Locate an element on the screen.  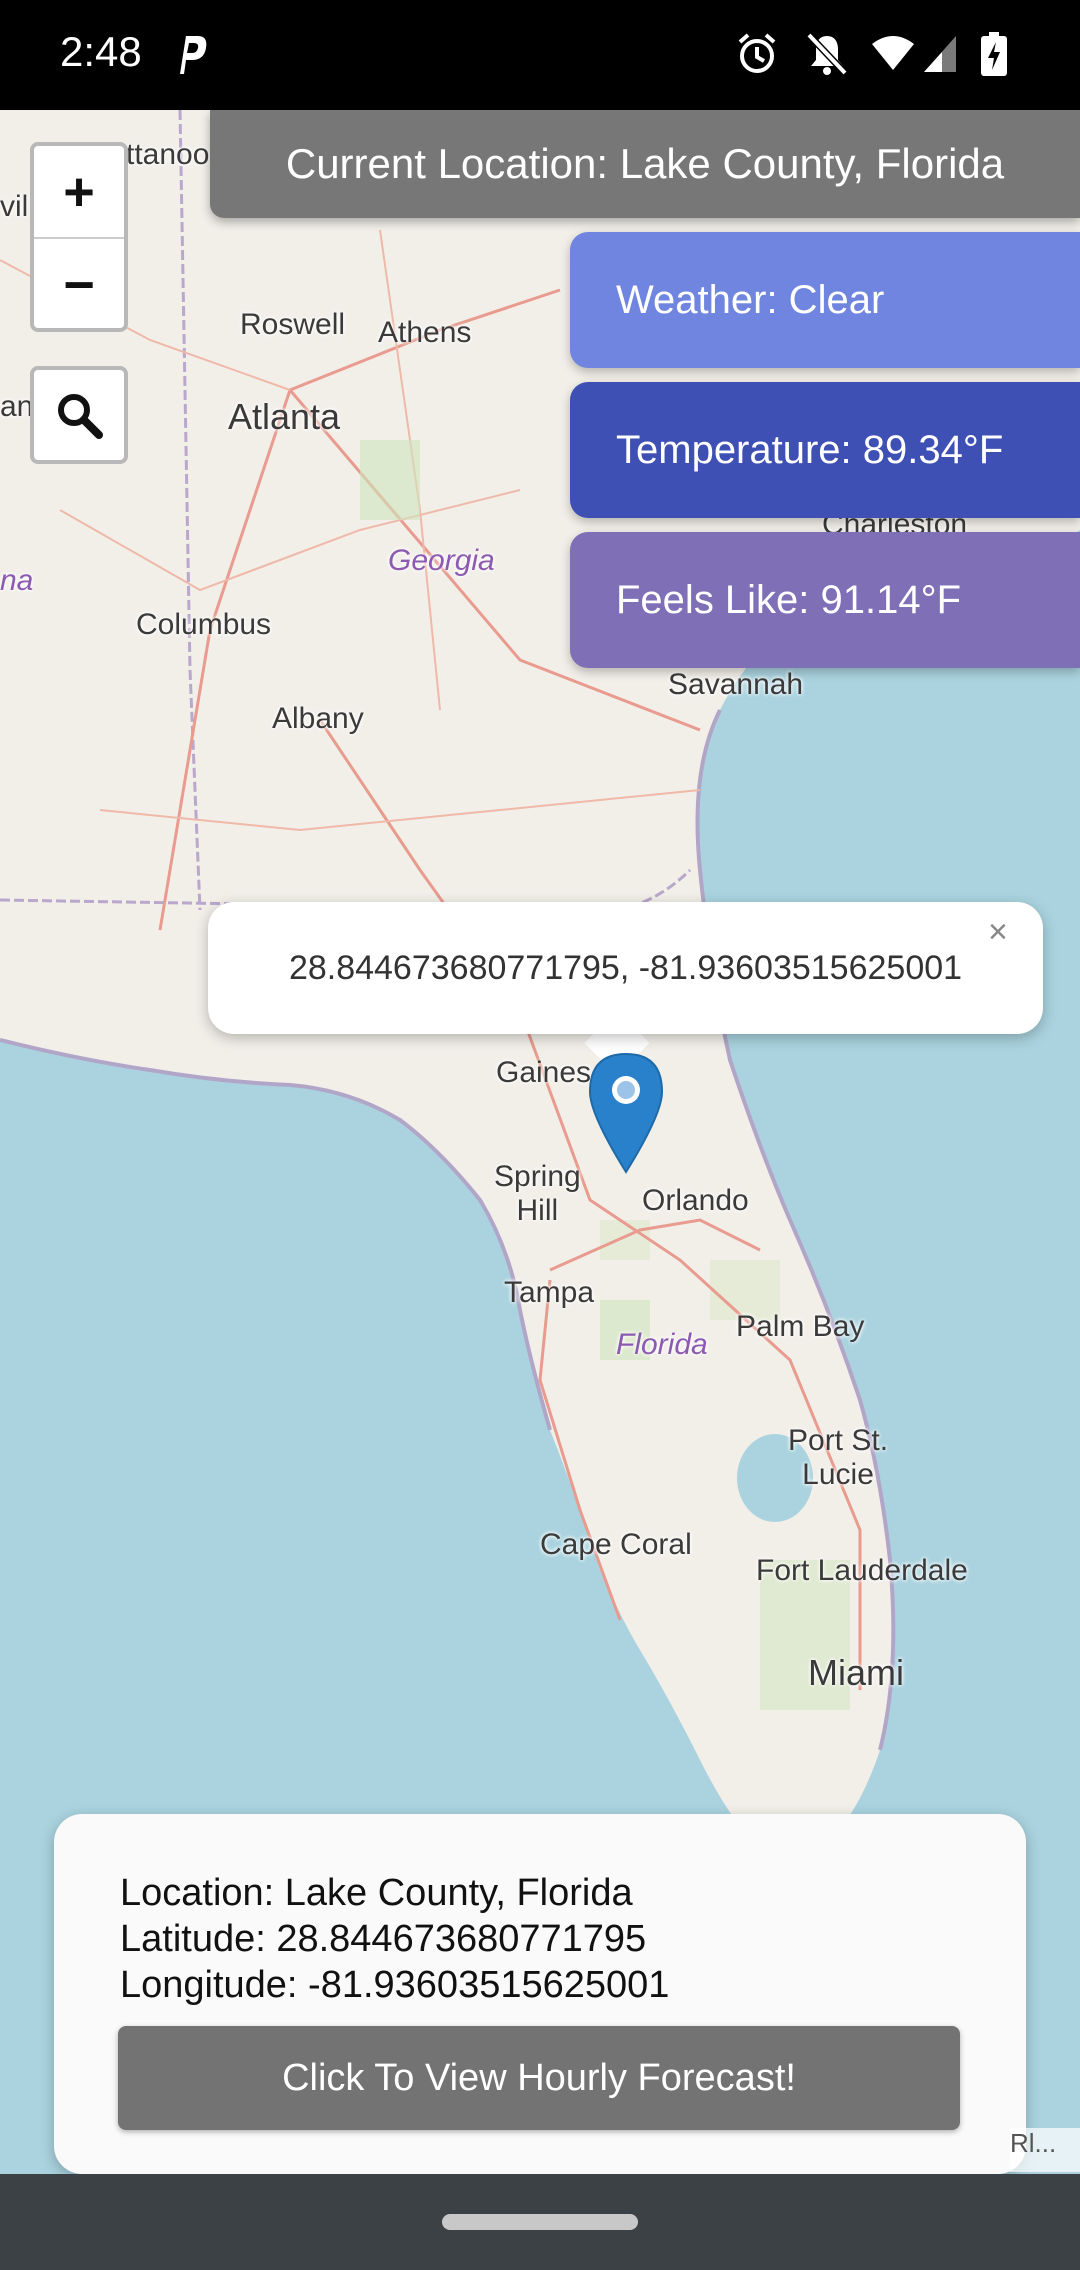
map-label-left-edge-3: na is located at coordinates (17, 580).